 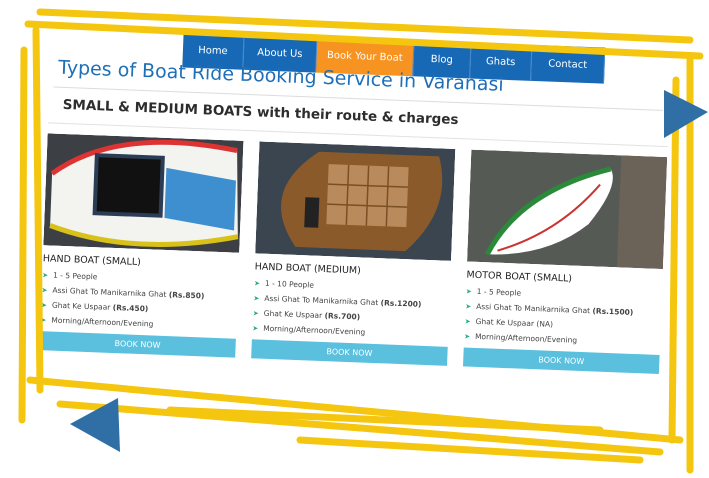 What do you see at coordinates (519, 277) in the screenshot?
I see `boat-name: MOTOR BOAT (SMALL)` at bounding box center [519, 277].